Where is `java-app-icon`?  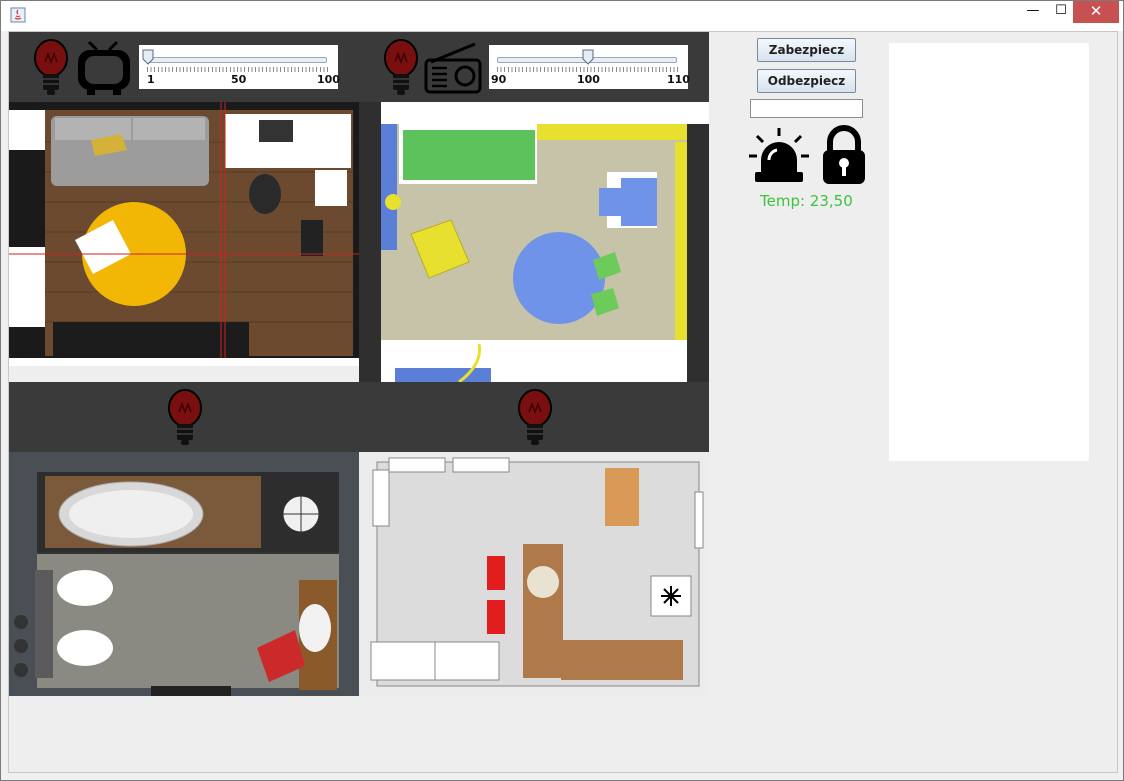 java-app-icon is located at coordinates (18, 15).